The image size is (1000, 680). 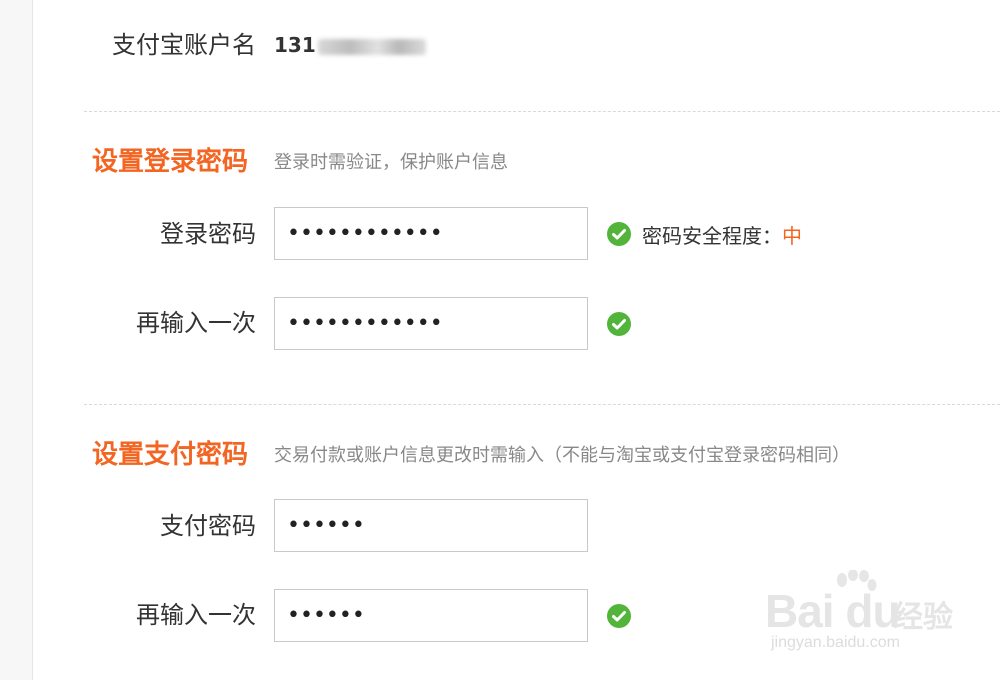 I want to click on login-section-description: 登录时需验证，保护账户信息, so click(x=391, y=162).